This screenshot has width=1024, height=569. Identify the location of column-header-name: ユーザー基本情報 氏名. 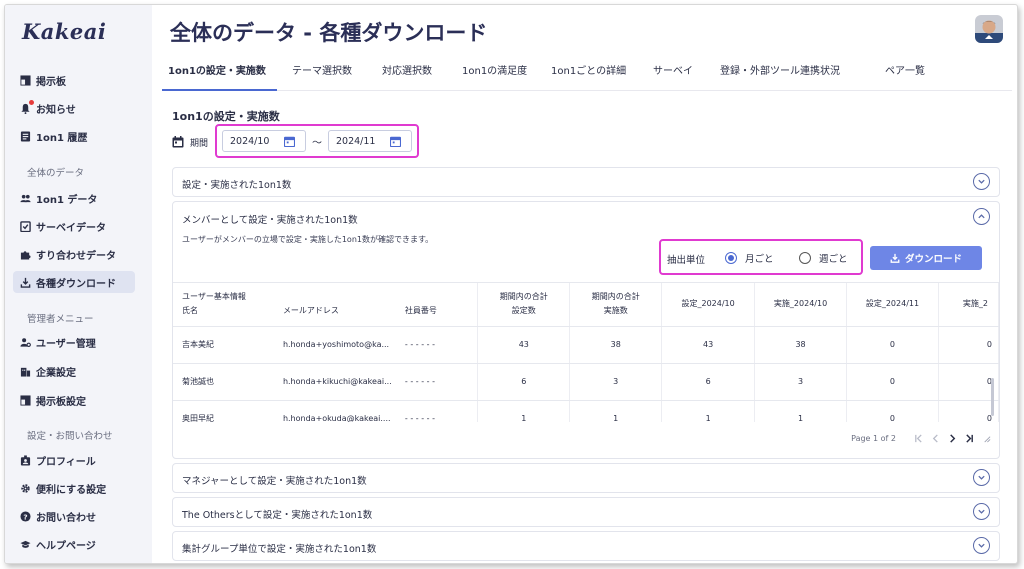
(223, 305).